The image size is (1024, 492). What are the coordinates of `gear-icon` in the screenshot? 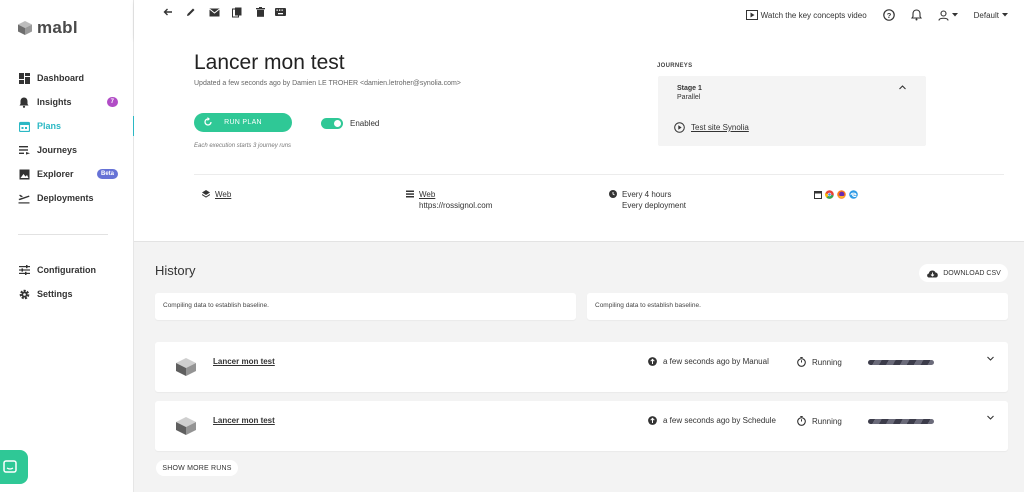 It's located at (24, 294).